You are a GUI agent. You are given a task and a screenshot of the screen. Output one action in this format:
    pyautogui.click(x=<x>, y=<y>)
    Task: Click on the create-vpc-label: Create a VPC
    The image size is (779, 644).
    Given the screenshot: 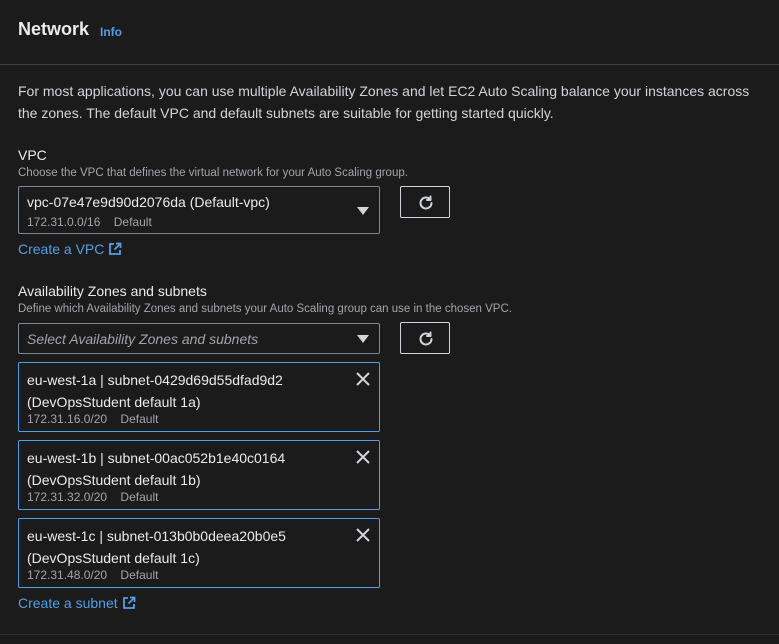 What is the action you would take?
    pyautogui.click(x=61, y=249)
    